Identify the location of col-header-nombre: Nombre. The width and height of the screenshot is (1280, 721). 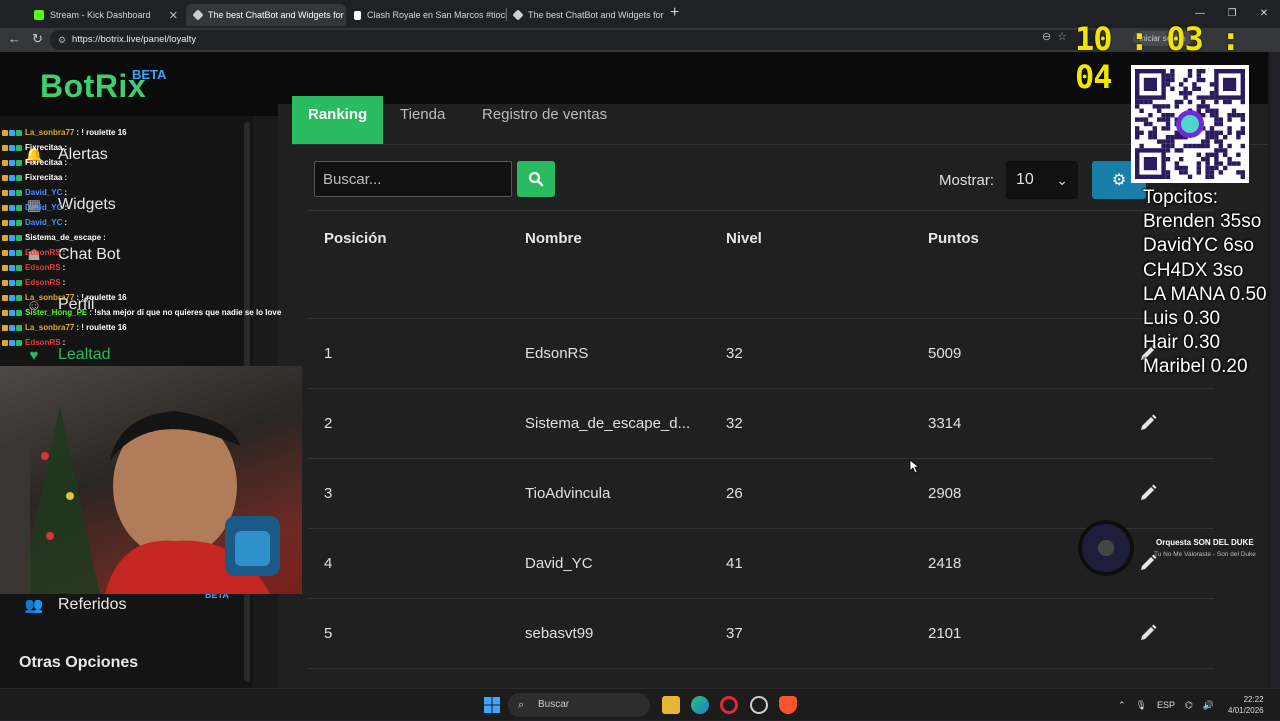
(553, 238).